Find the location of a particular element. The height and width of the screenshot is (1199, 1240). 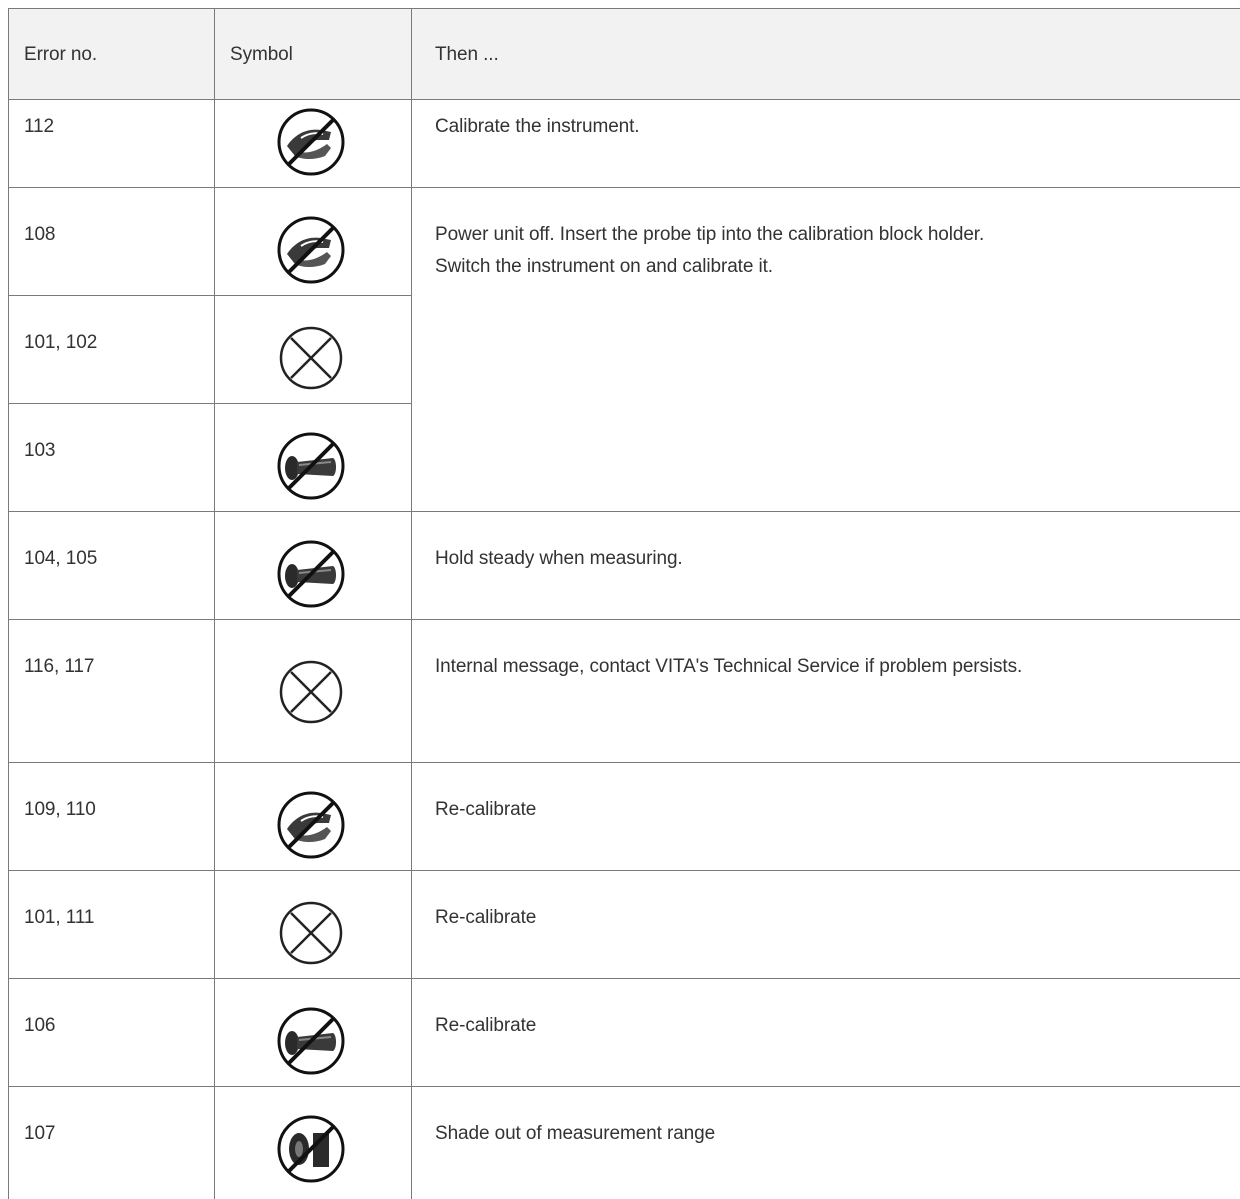

error-number: 101, 111 is located at coordinates (59, 917).